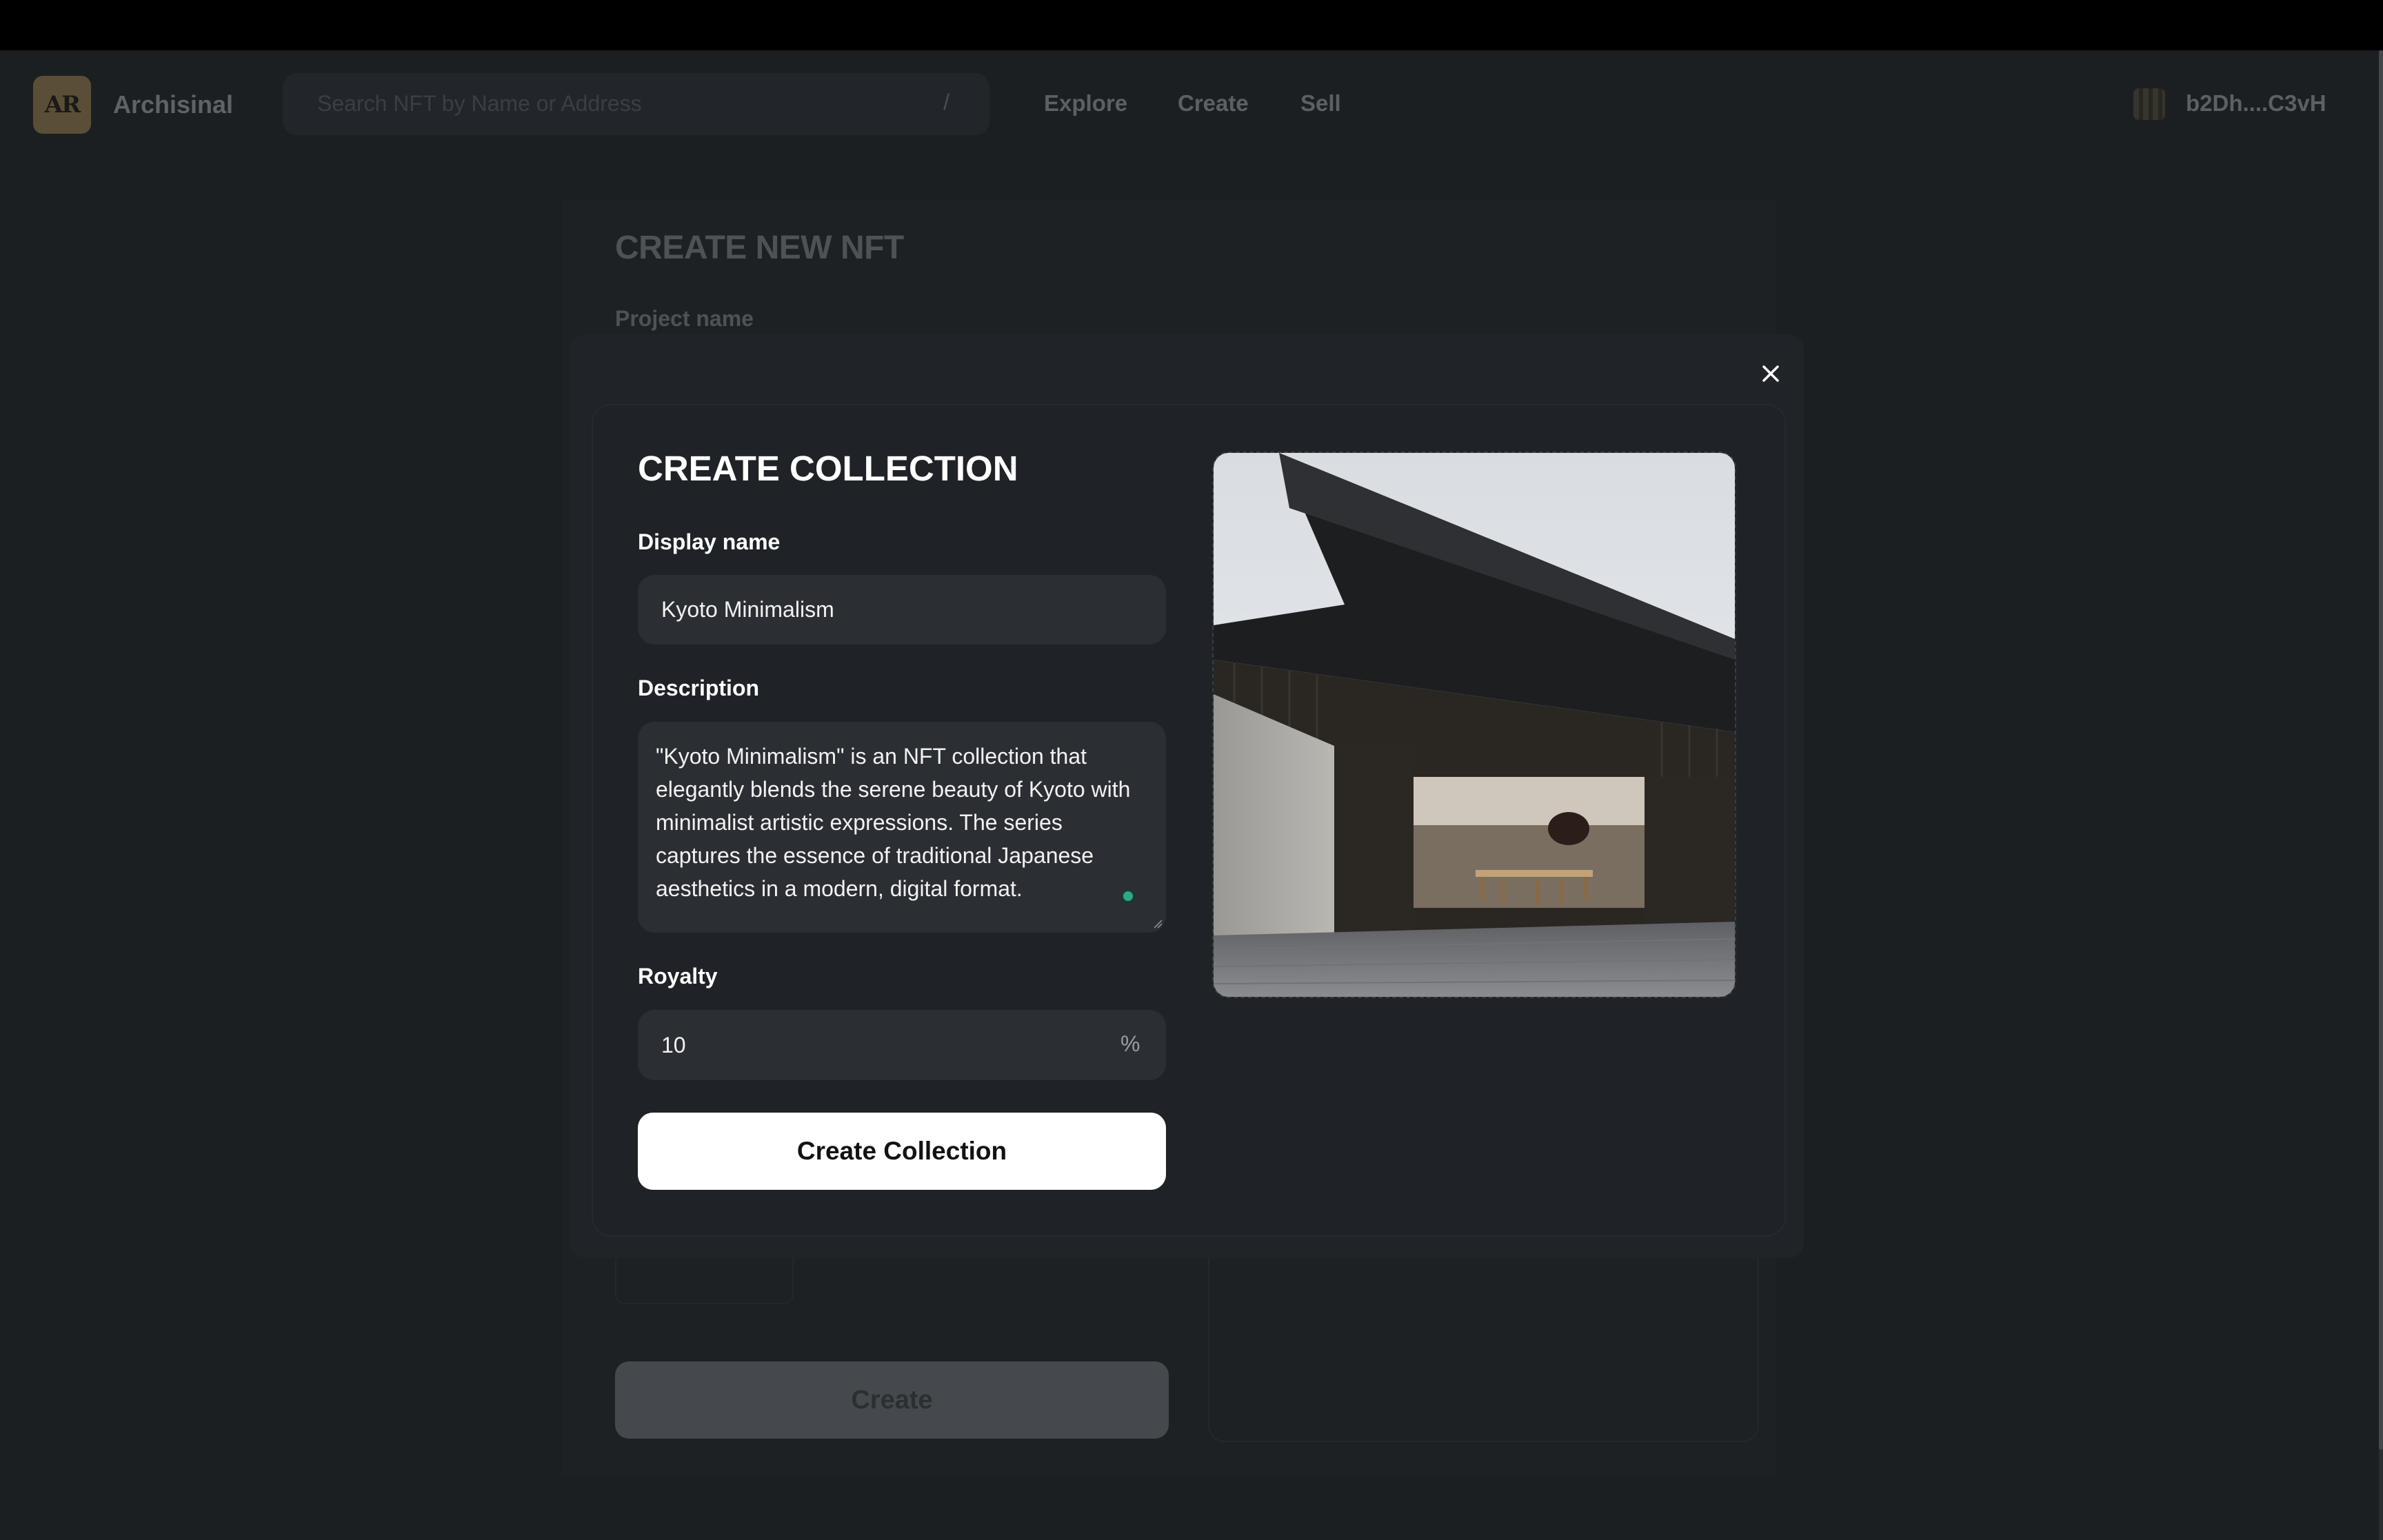 Image resolution: width=2383 pixels, height=1540 pixels. Describe the element at coordinates (1128, 896) in the screenshot. I see `grammar-indicator-icon` at that location.